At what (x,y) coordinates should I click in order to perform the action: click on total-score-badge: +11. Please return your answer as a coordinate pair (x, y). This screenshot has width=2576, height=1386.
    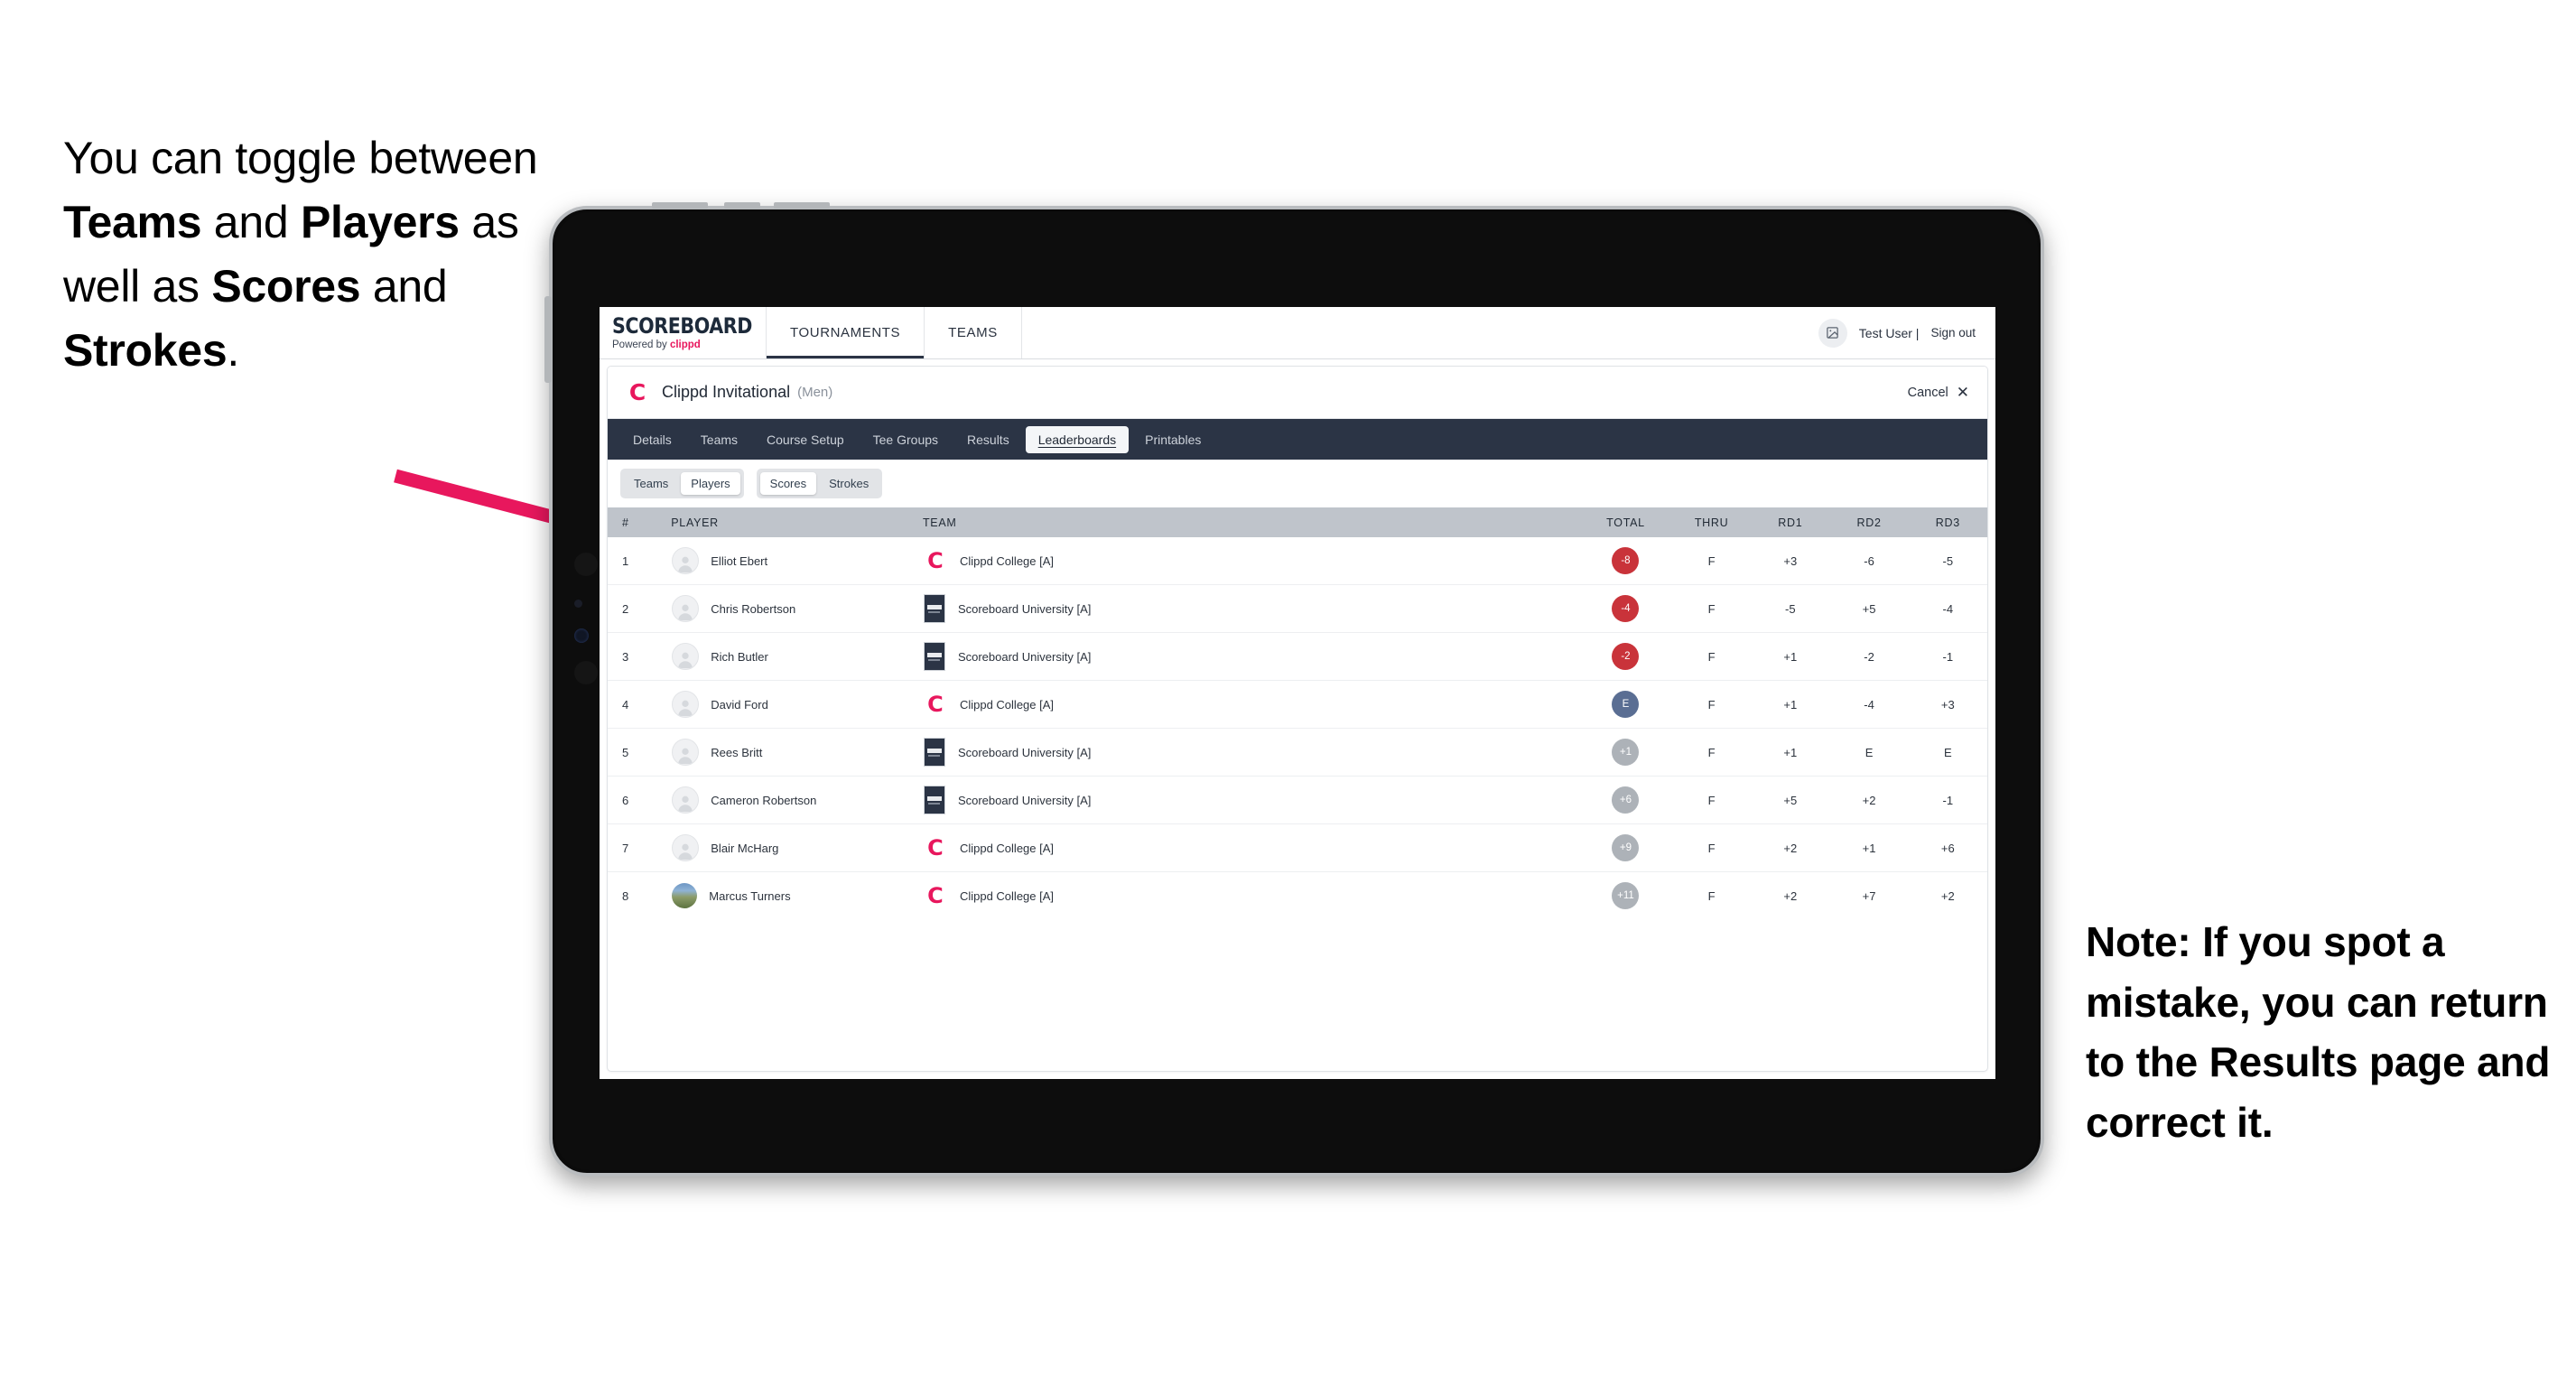
    Looking at the image, I should click on (1626, 895).